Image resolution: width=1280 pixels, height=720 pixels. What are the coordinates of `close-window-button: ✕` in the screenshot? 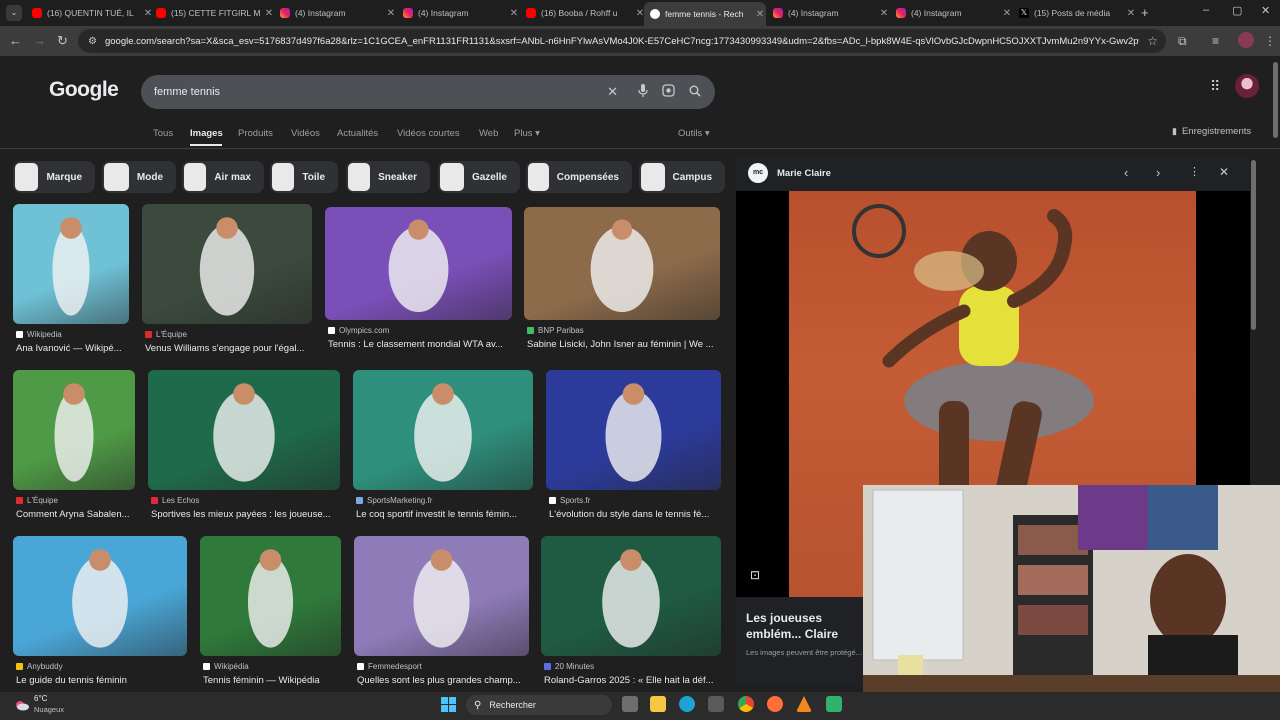 It's located at (1265, 10).